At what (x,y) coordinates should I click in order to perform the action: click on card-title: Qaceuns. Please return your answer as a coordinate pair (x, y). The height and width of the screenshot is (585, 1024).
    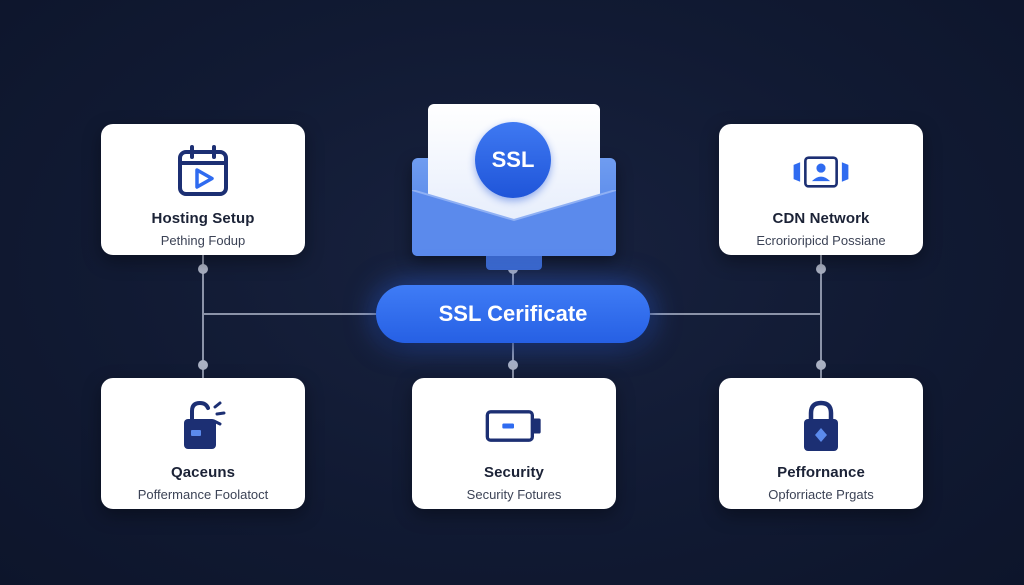
    Looking at the image, I should click on (203, 472).